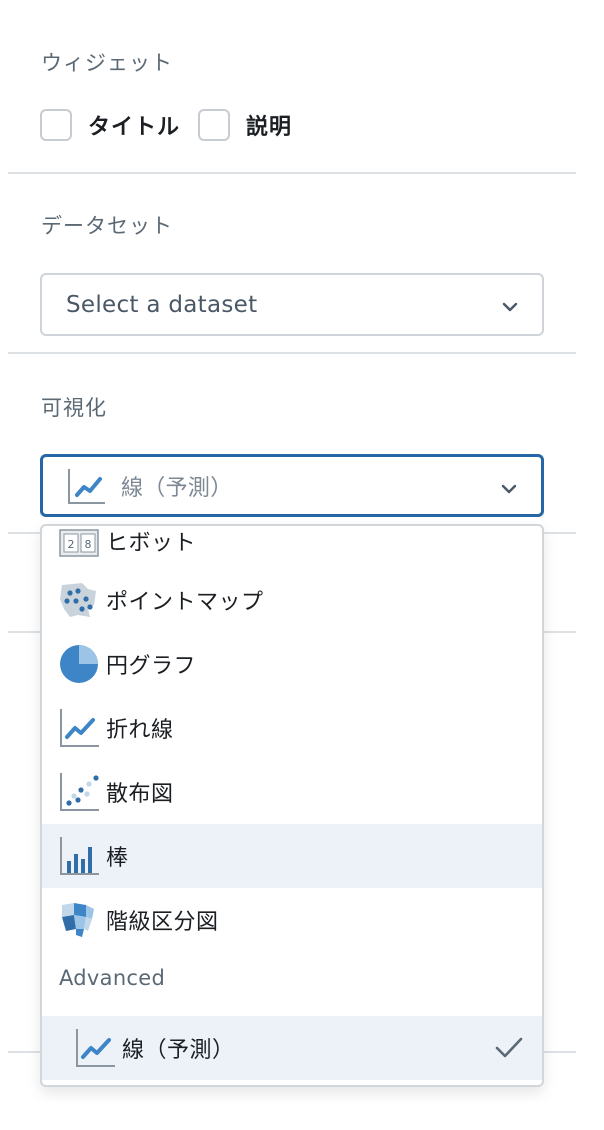 The width and height of the screenshot is (604, 1130). What do you see at coordinates (292, 1048) in the screenshot?
I see `menu-item-forecast-line: 線（予測）` at bounding box center [292, 1048].